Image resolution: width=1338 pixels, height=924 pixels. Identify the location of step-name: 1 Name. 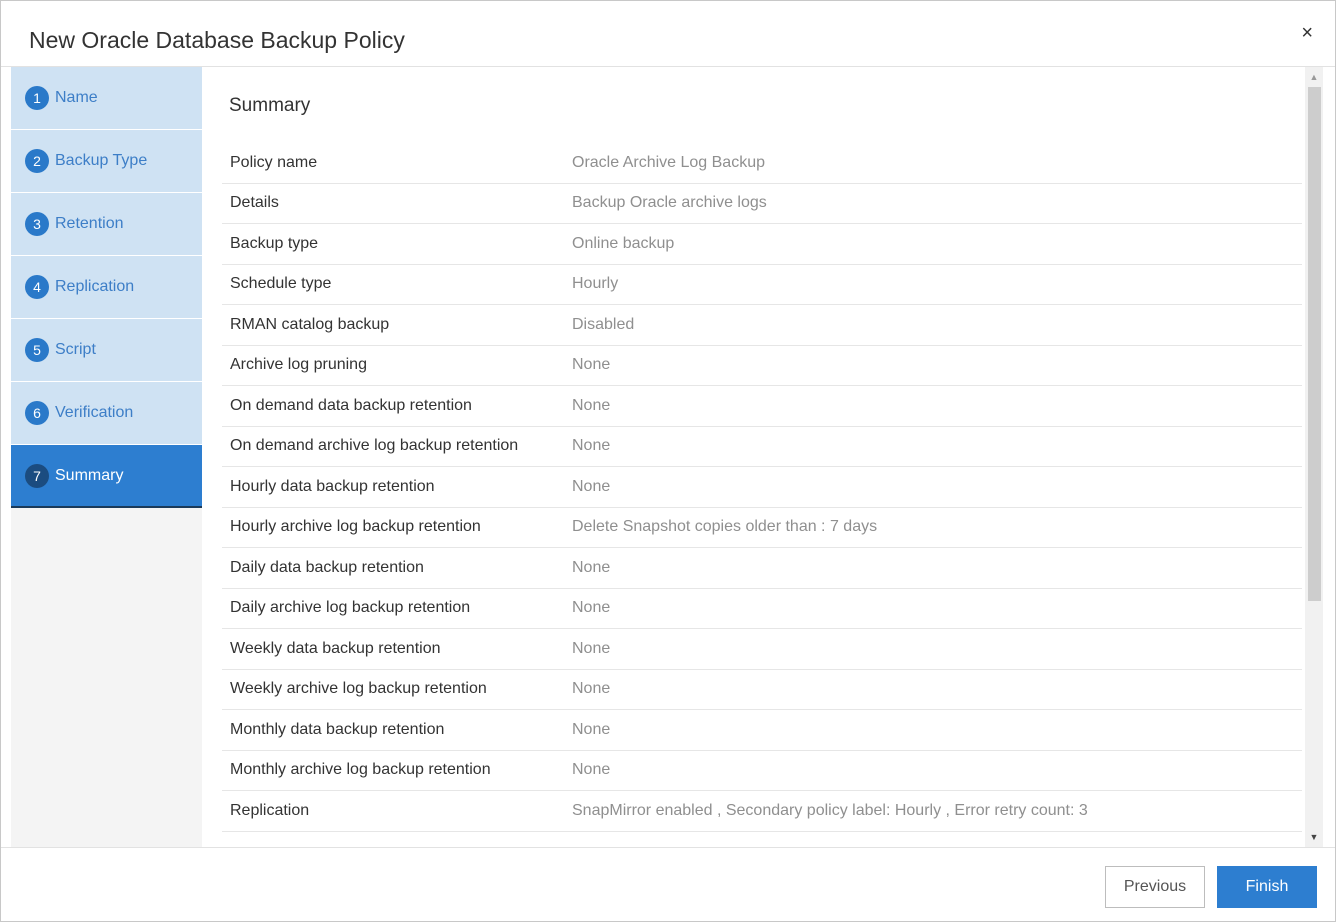
(106, 98).